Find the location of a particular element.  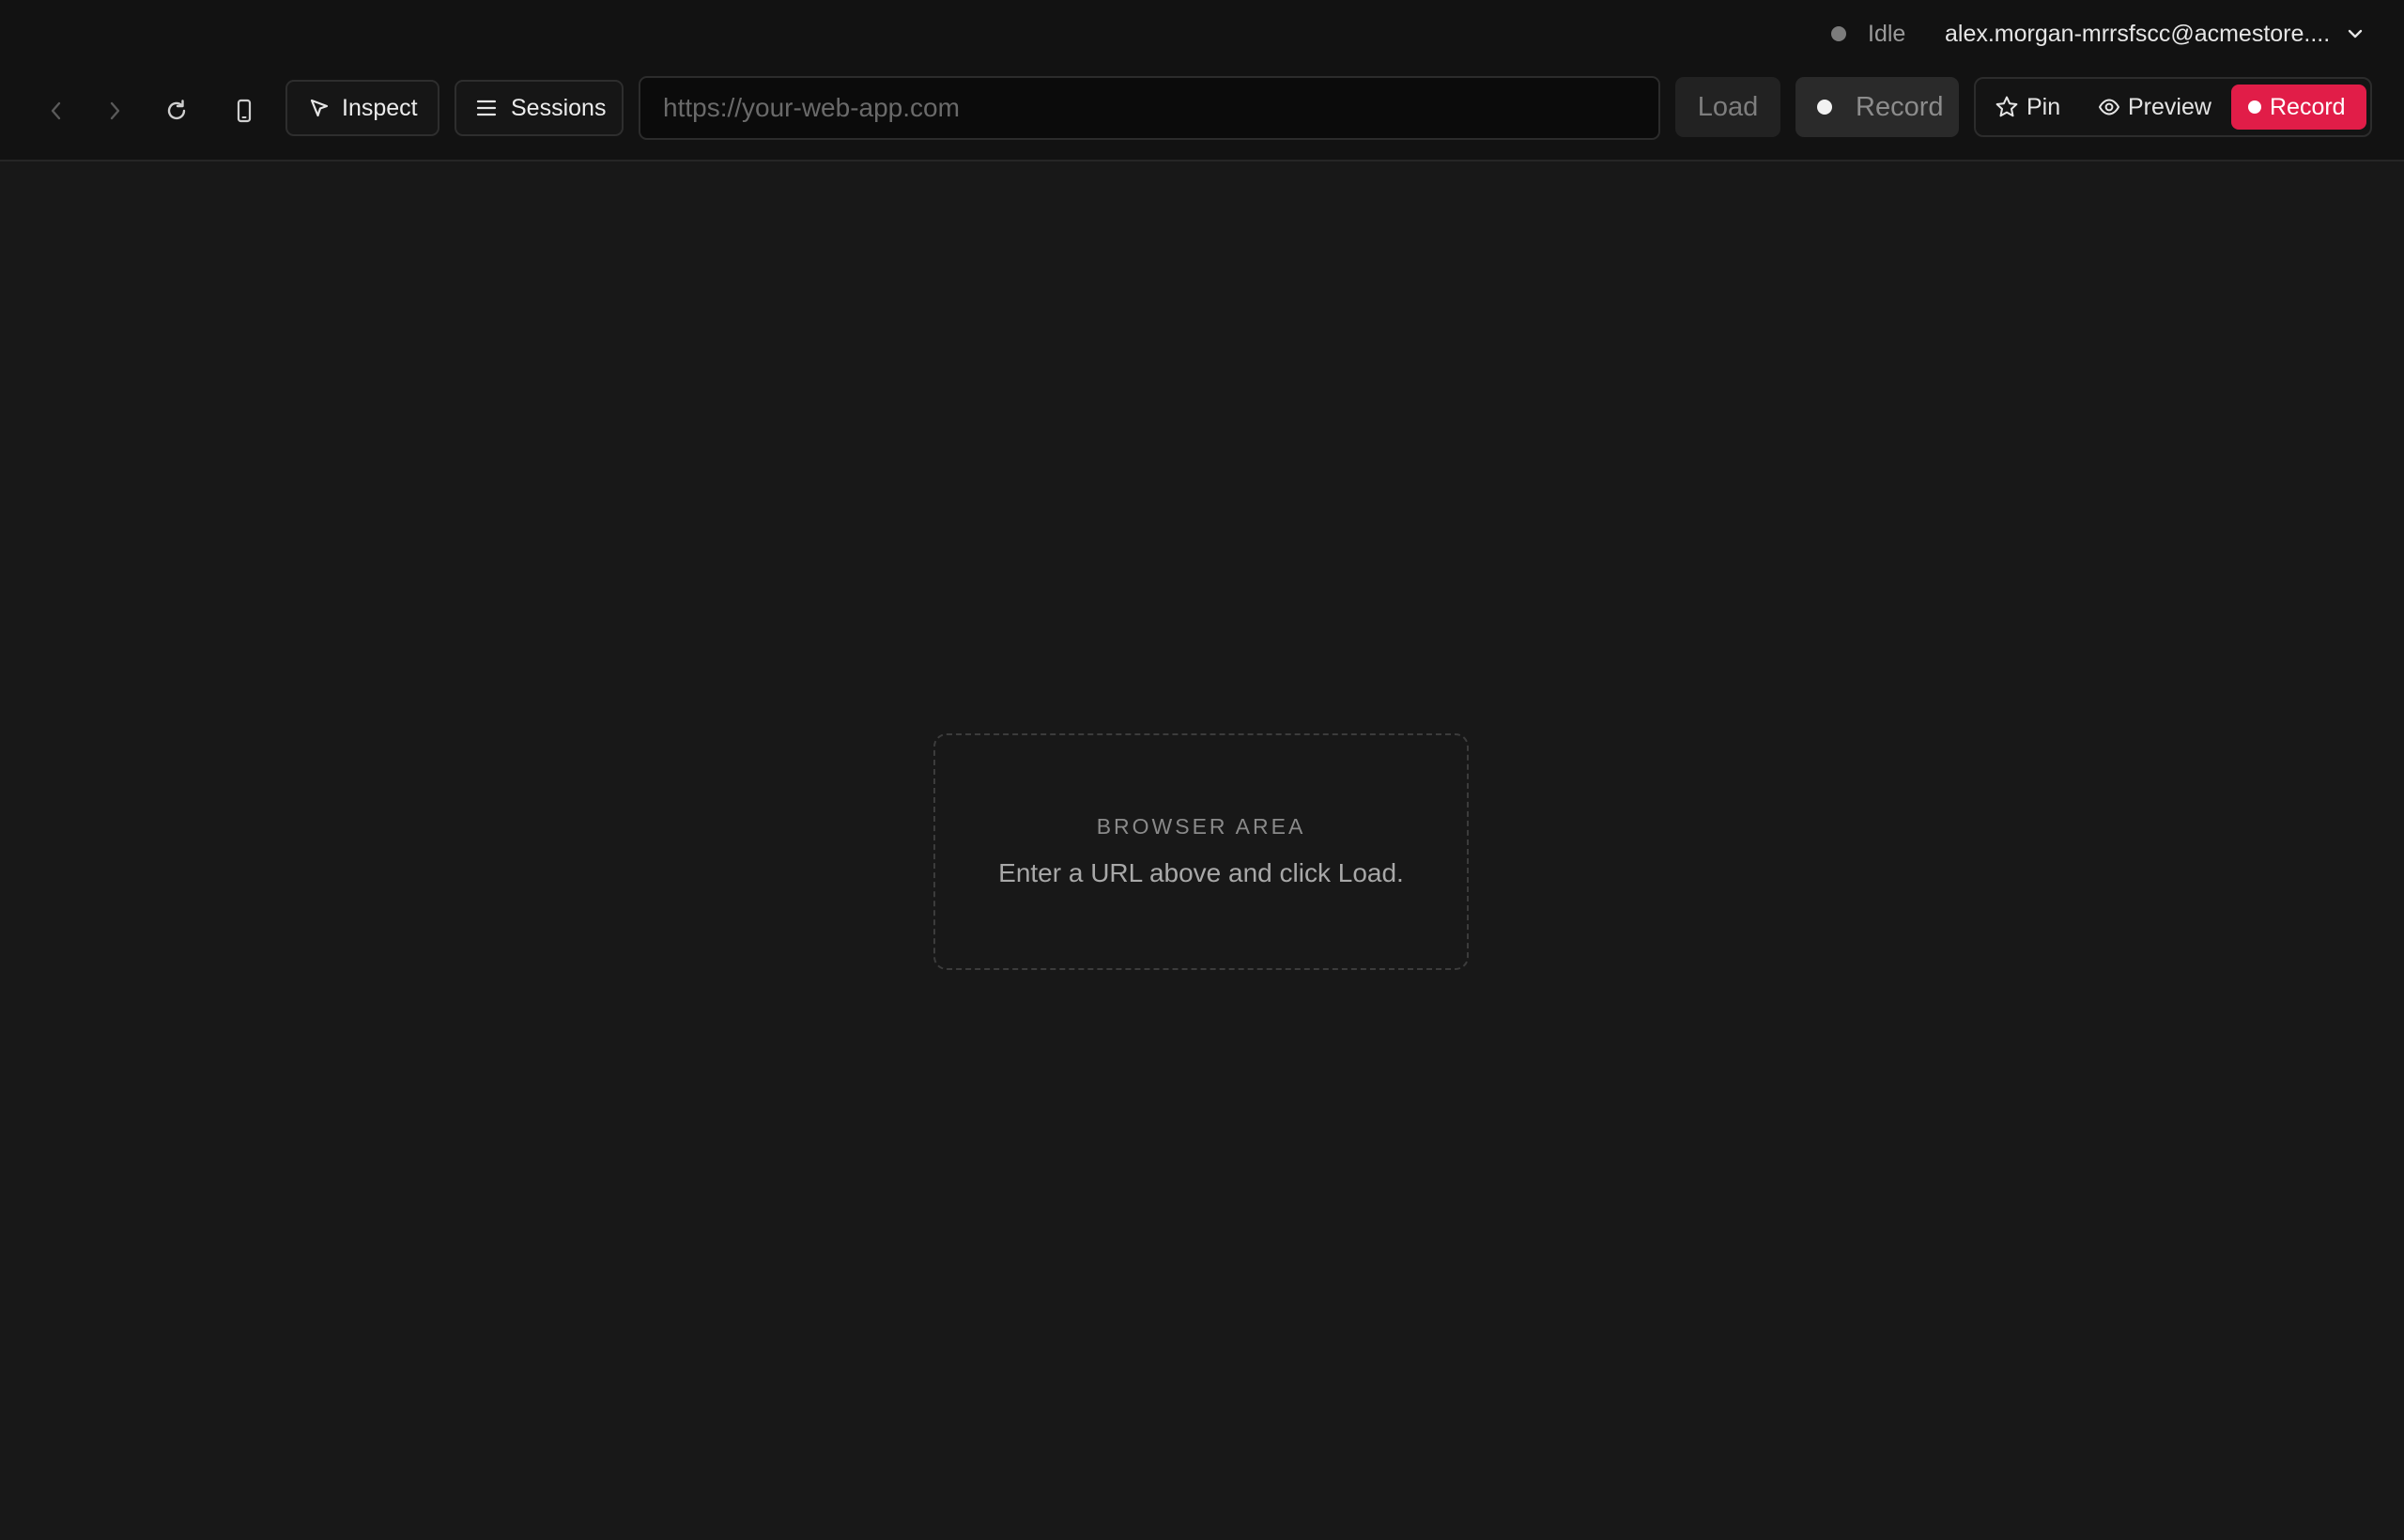

browser-toolbar: Inspect Sessions Load Record Pin is located at coordinates (1202, 115).